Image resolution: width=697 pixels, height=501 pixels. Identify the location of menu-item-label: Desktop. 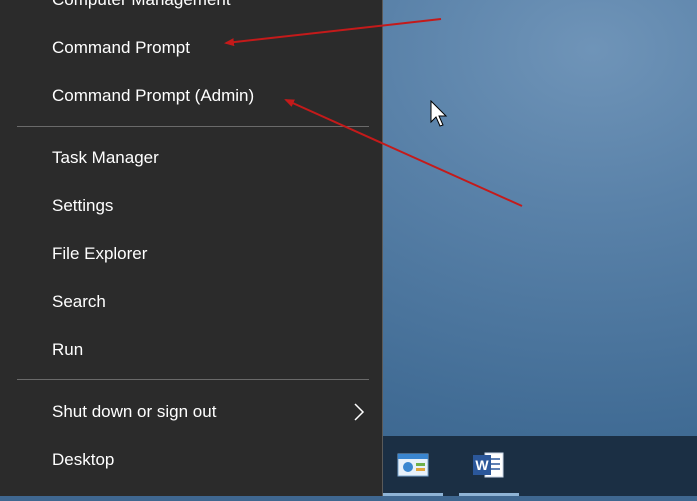
(83, 459).